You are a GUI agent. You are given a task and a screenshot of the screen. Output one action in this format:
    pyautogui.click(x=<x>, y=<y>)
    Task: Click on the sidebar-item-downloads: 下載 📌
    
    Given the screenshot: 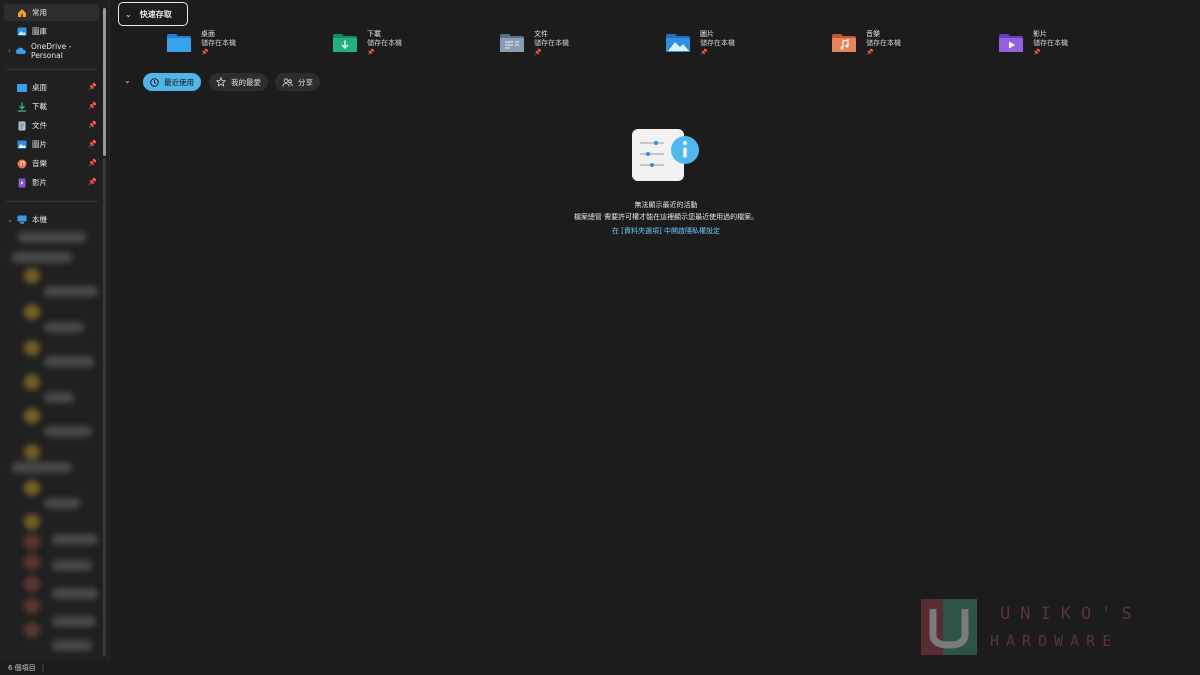 What is the action you would take?
    pyautogui.click(x=51, y=106)
    